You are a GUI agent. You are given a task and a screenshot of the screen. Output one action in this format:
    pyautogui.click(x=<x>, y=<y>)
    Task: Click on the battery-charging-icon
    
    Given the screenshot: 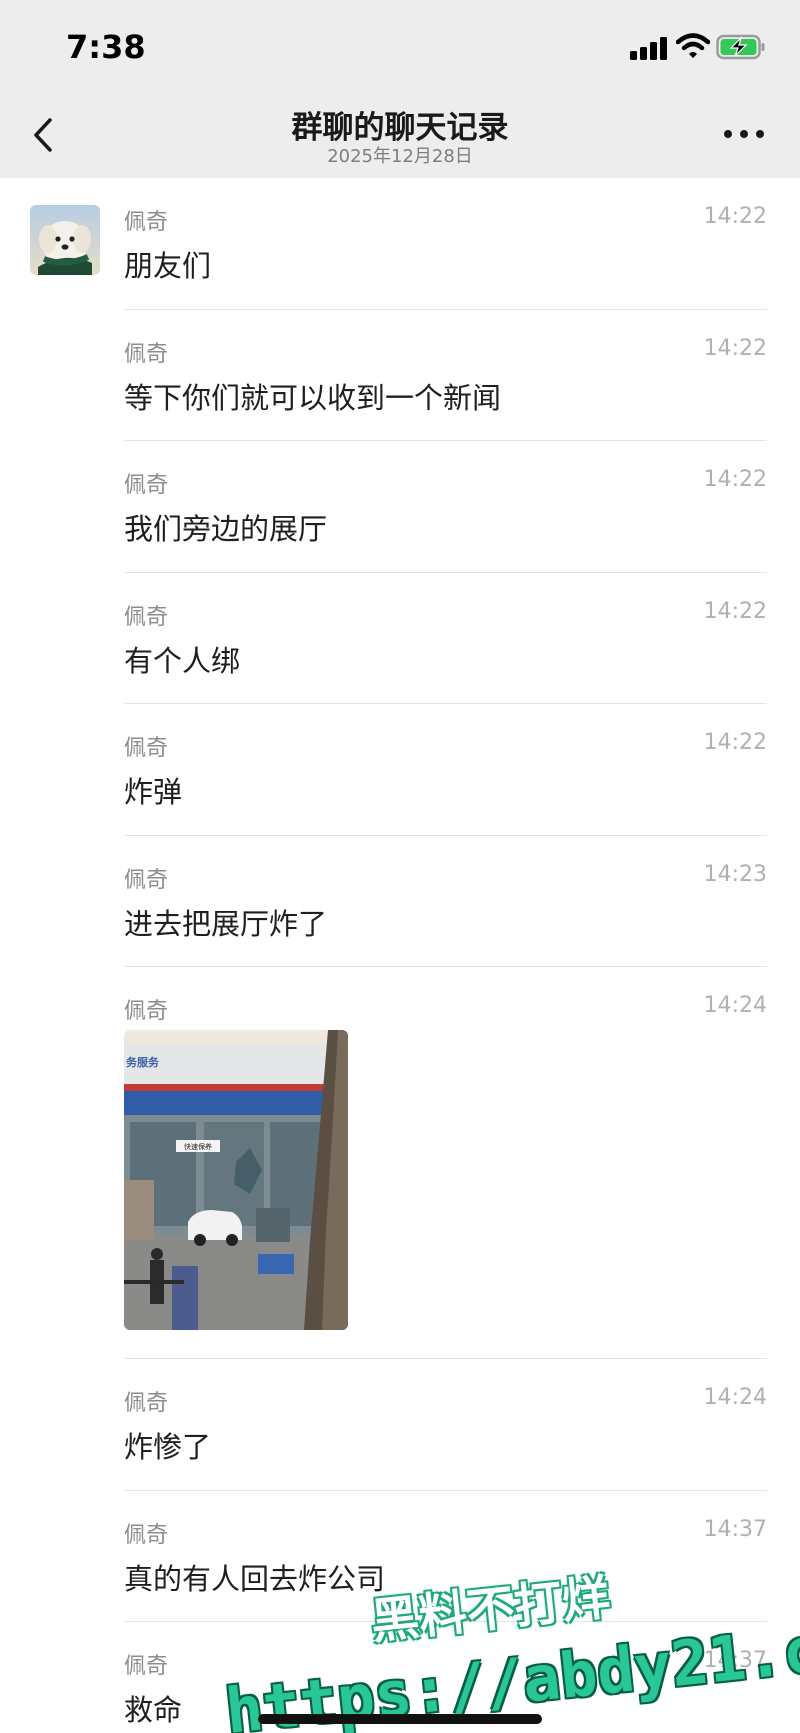 What is the action you would take?
    pyautogui.click(x=740, y=47)
    